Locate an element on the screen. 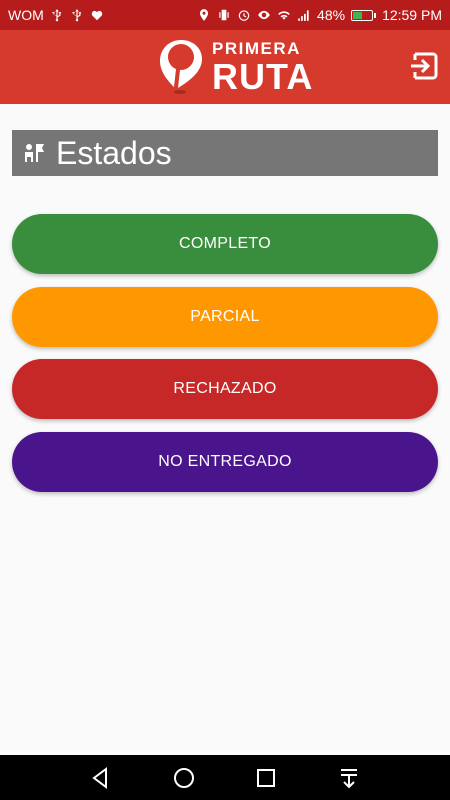 This screenshot has height=800, width=450. home-button is located at coordinates (184, 778).